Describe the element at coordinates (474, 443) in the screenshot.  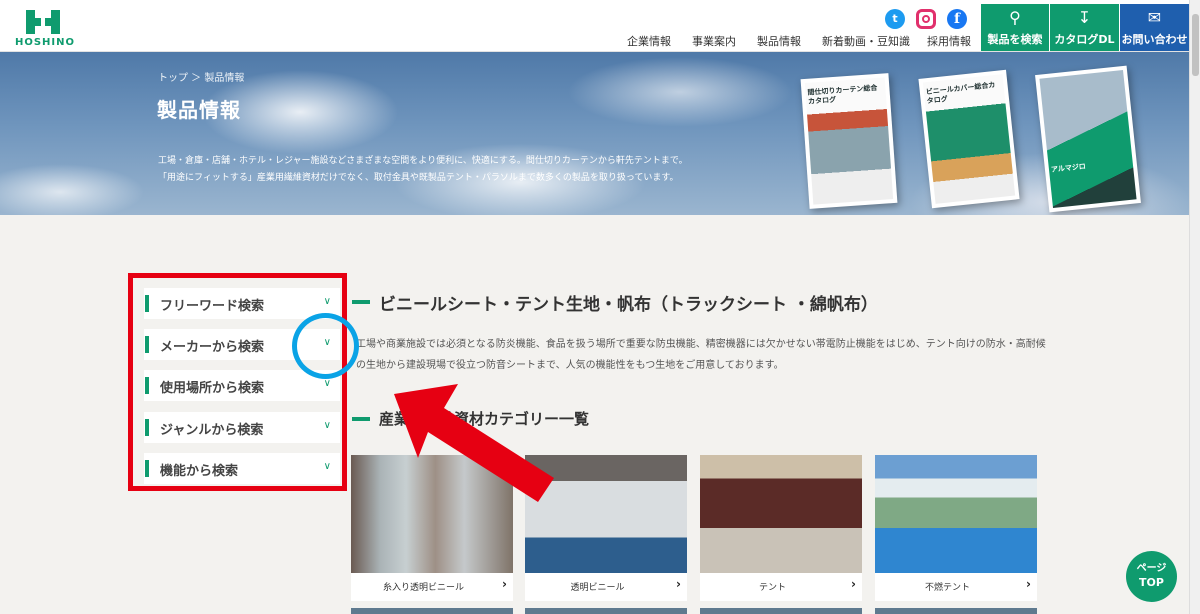
I see `annotation-red-arrow` at that location.